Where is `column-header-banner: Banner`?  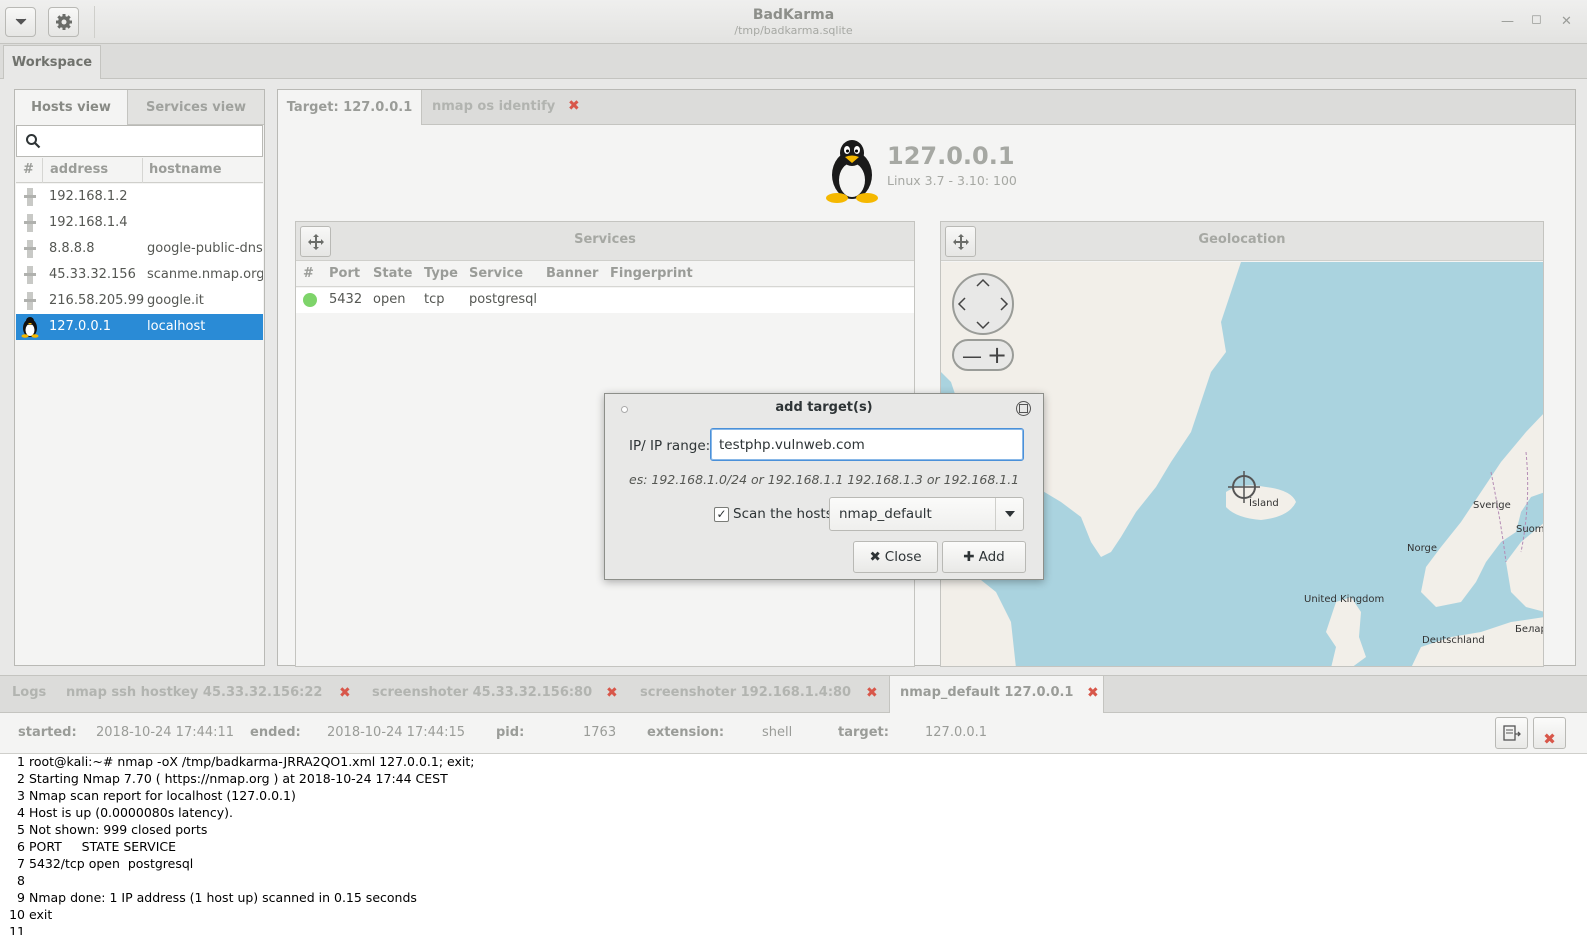
column-header-banner: Banner is located at coordinates (572, 273).